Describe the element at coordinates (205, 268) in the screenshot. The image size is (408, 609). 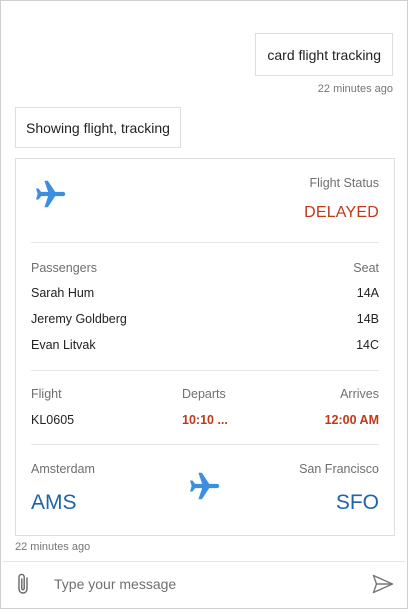
I see `passengers-header: Passengers Seat` at that location.